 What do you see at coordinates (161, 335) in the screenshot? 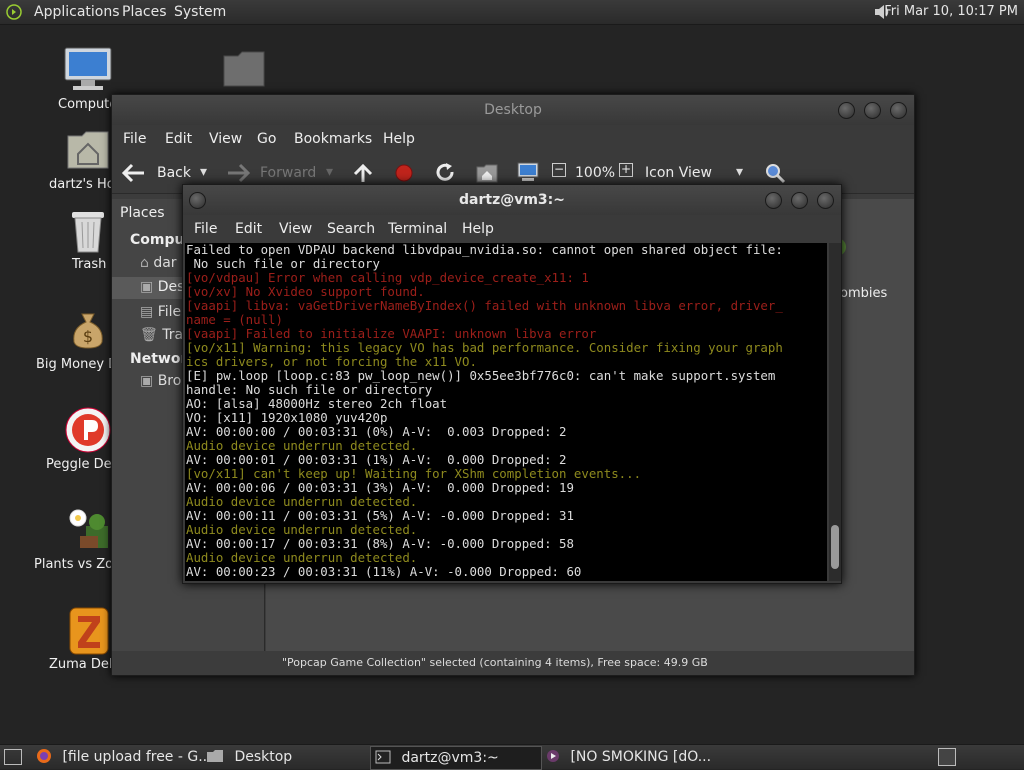
I see `sidebar-item-trash: 🗑 Tra` at bounding box center [161, 335].